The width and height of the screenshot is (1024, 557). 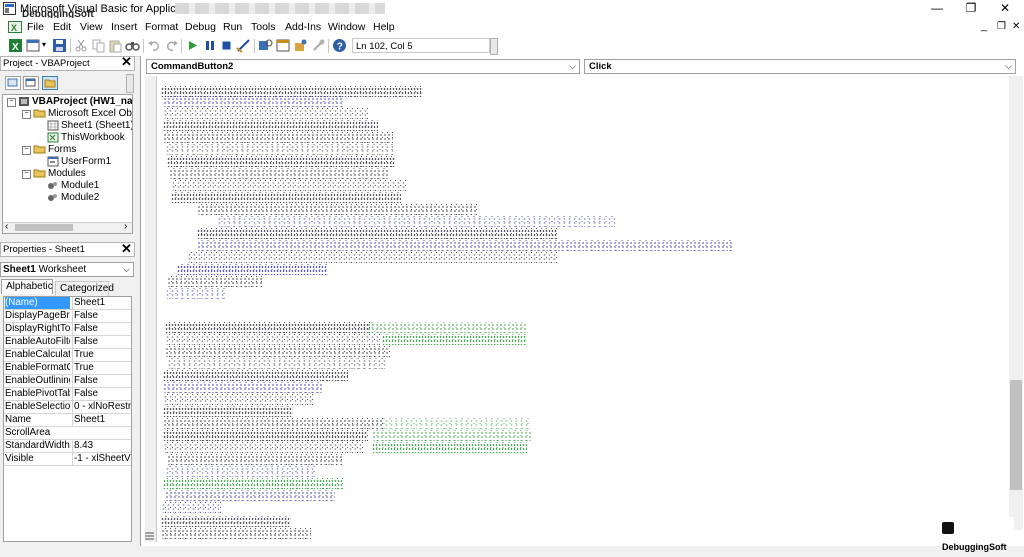 What do you see at coordinates (800, 66) in the screenshot?
I see `procedure-dropdown: Click ⌵` at bounding box center [800, 66].